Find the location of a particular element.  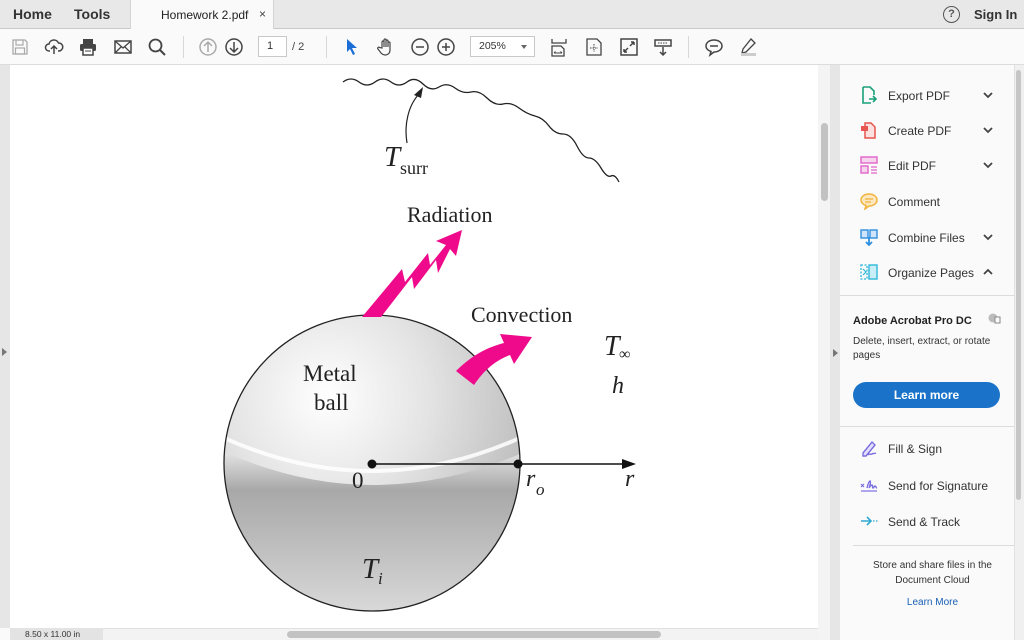

organize-pages-icon is located at coordinates (869, 272).